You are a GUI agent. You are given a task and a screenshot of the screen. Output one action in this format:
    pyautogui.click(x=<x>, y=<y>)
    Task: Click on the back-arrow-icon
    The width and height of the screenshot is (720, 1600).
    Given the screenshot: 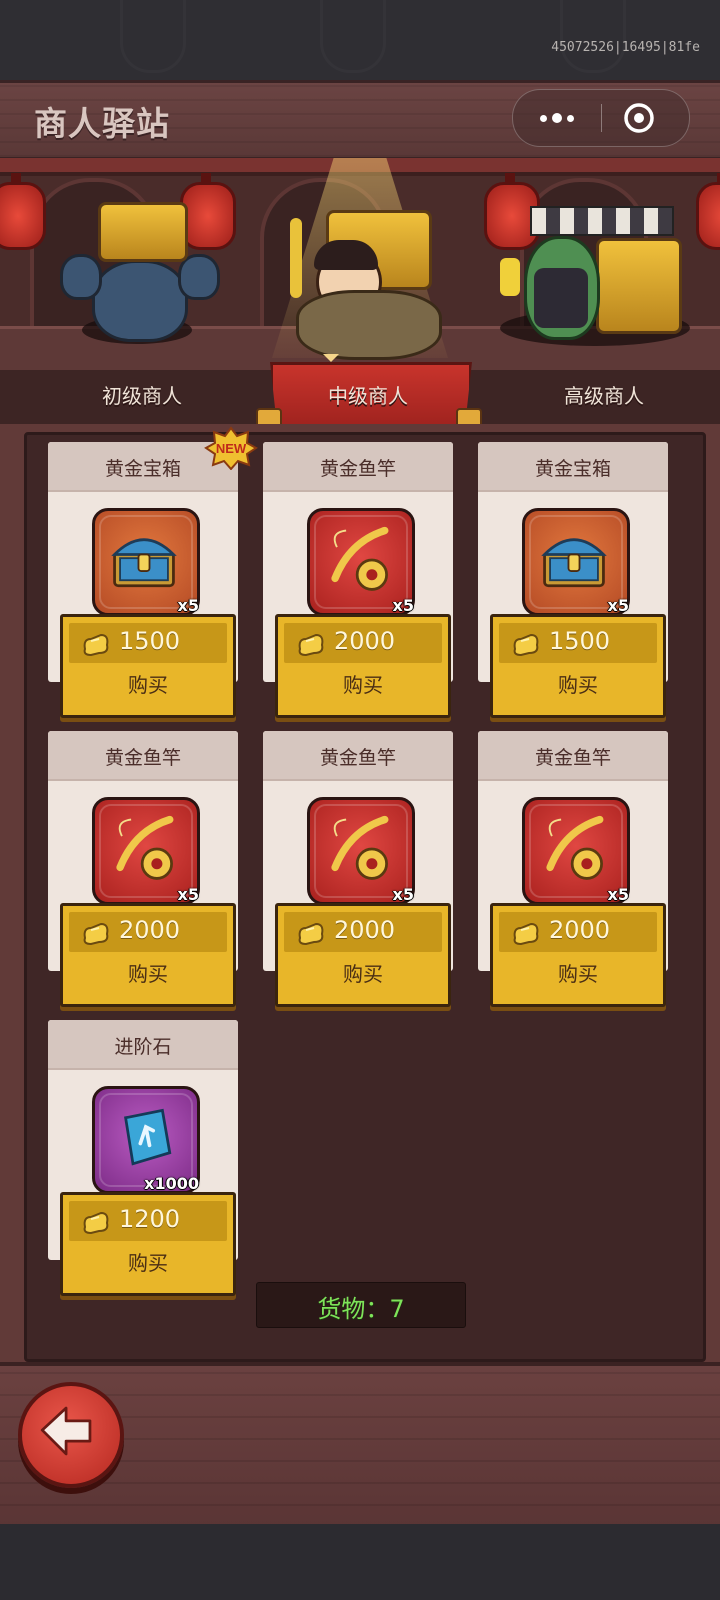 What is the action you would take?
    pyautogui.click(x=66, y=1431)
    